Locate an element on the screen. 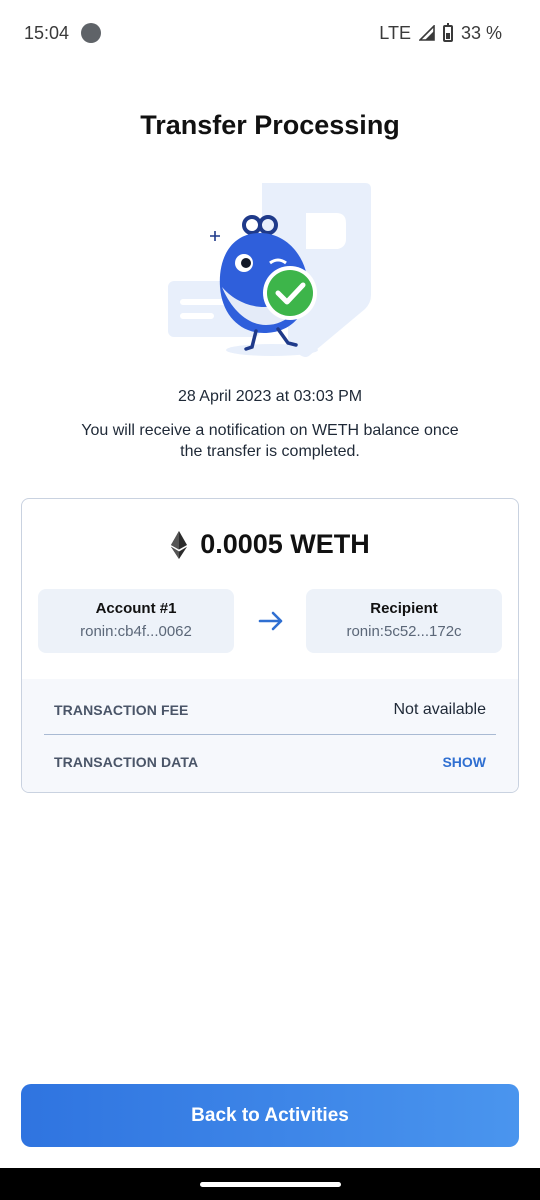 This screenshot has width=540, height=1200. notification-dot-icon is located at coordinates (91, 33).